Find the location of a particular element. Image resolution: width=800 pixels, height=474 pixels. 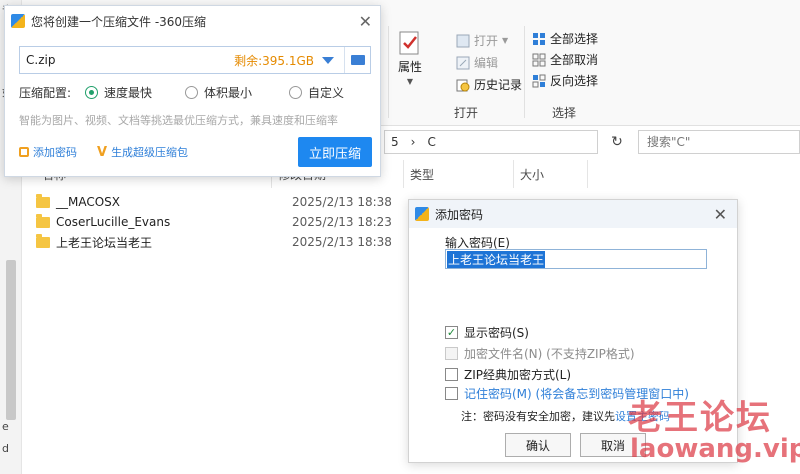

password-value: 上老王论坛当老王 is located at coordinates (496, 259).